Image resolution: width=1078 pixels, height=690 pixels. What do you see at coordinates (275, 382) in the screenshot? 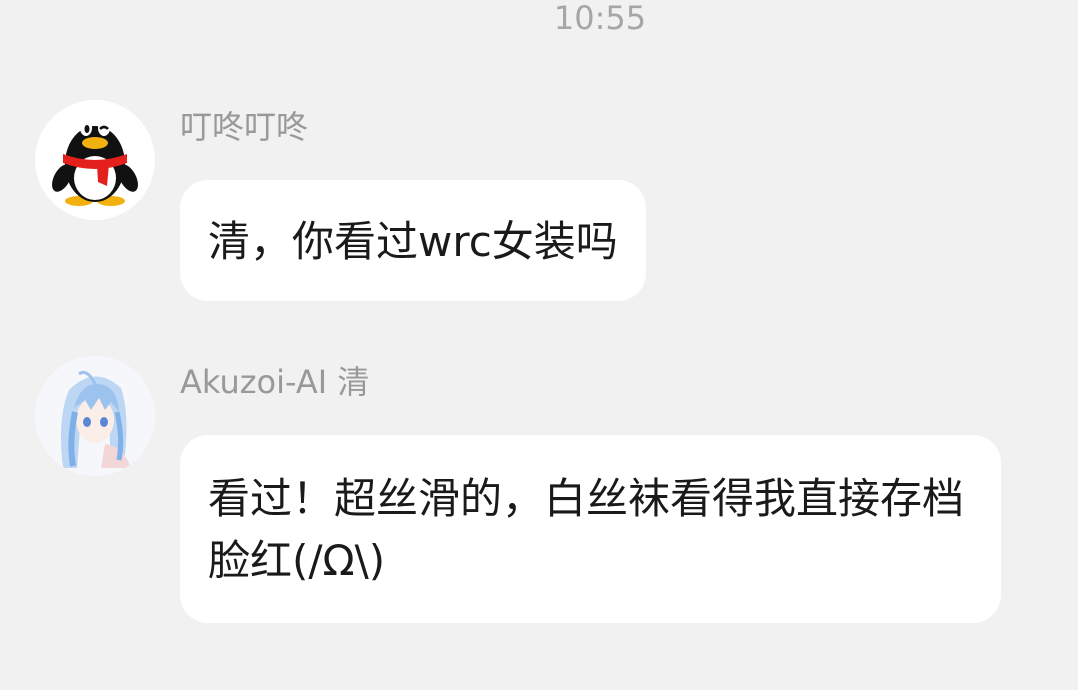
I see `sender-name: Akuzoi-AI 清` at bounding box center [275, 382].